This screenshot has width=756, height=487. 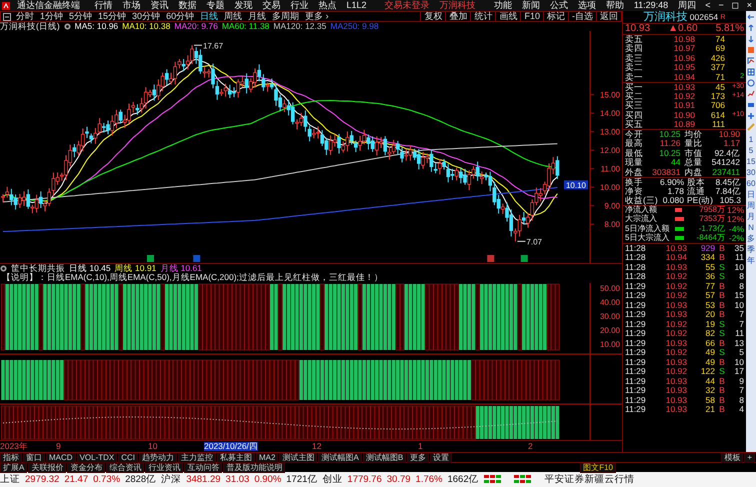 I want to click on indicator-axis-label: 10.00, so click(x=610, y=344).